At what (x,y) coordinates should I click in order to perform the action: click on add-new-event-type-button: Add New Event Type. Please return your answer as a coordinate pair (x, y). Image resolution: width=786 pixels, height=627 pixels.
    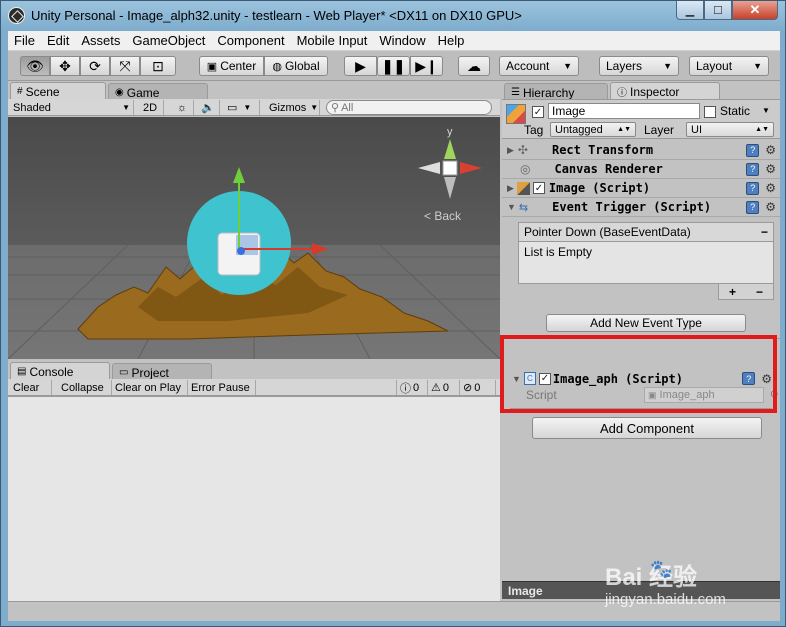
    Looking at the image, I should click on (646, 323).